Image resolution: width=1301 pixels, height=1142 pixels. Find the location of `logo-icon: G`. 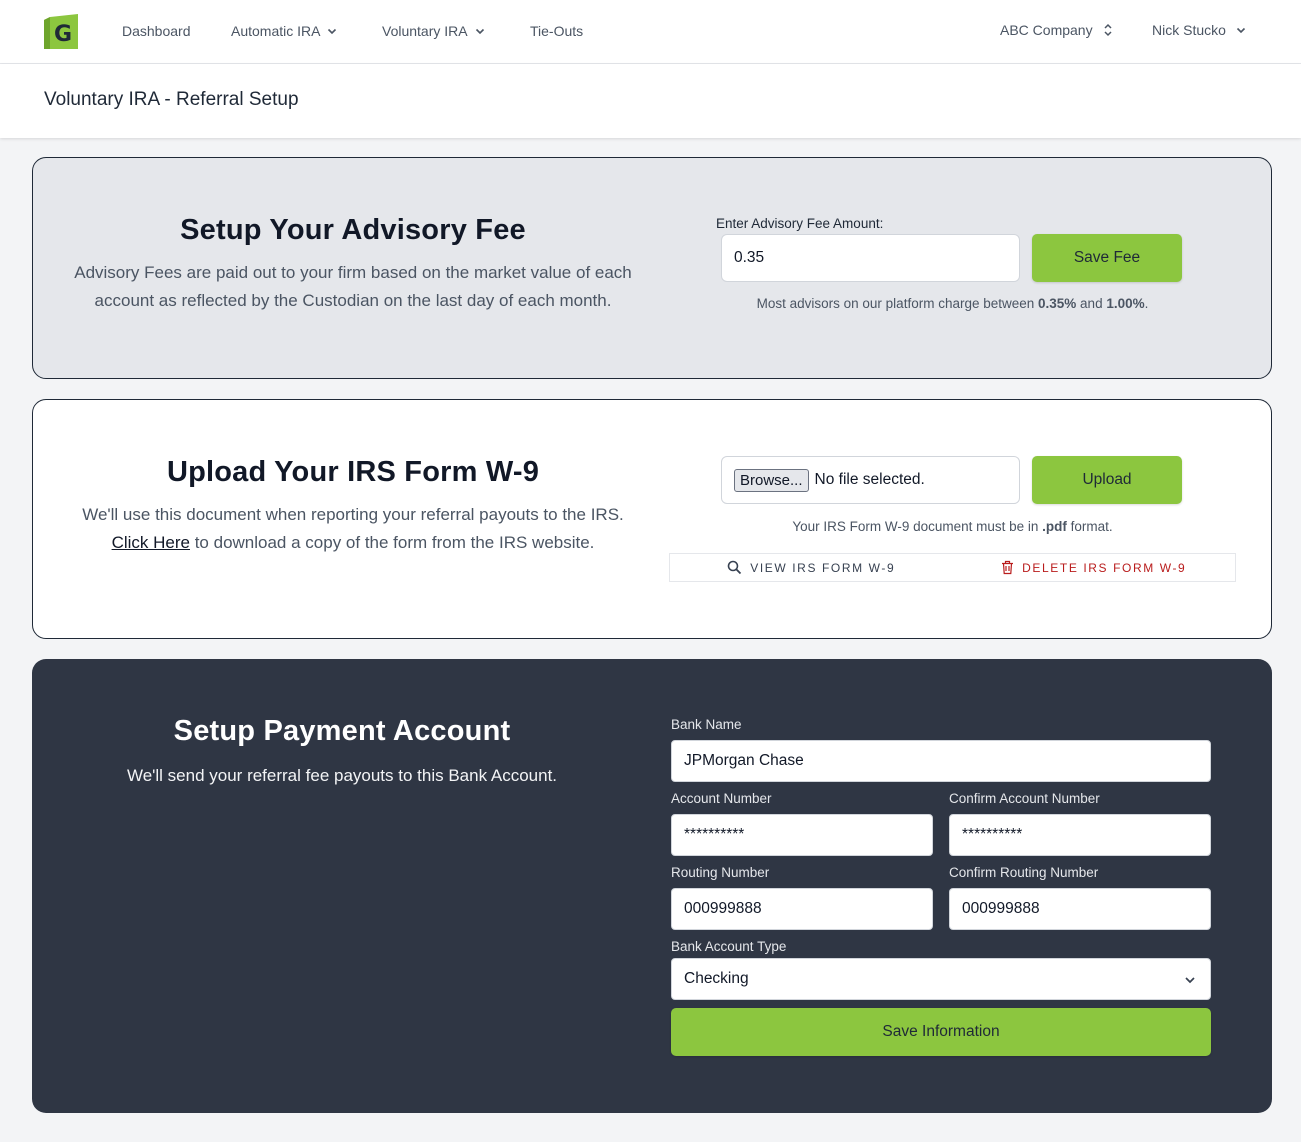

logo-icon: G is located at coordinates (61, 31).